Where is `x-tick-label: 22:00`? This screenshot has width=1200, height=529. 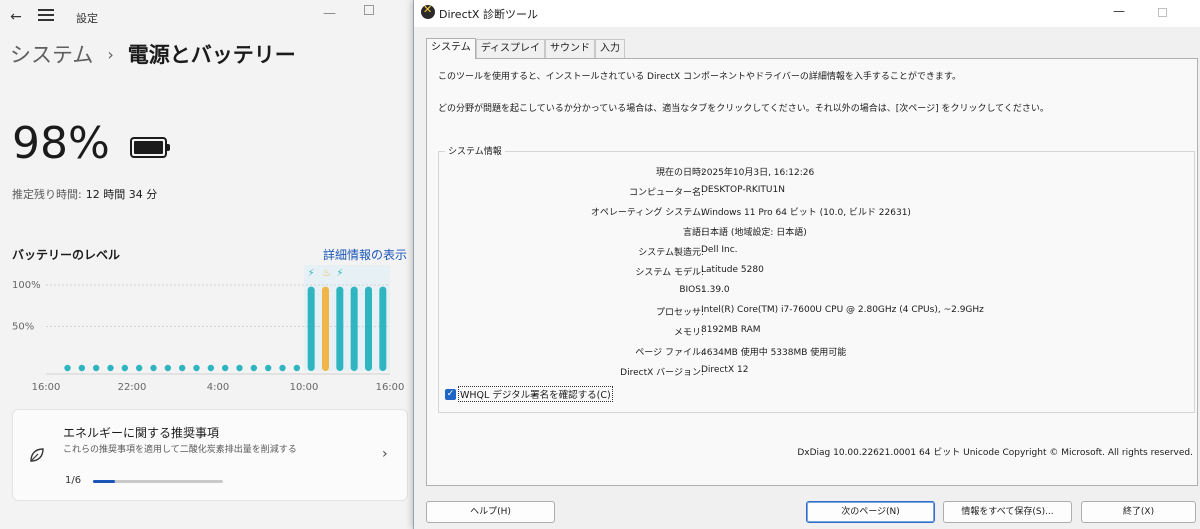
x-tick-label: 22:00 is located at coordinates (132, 387).